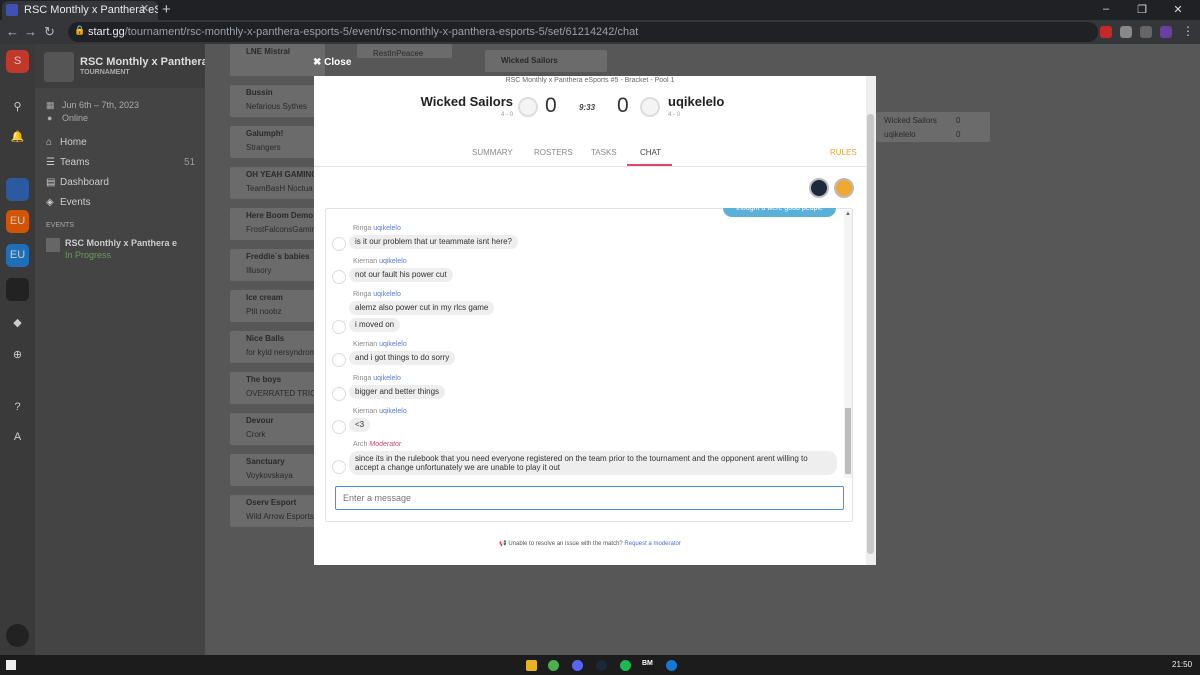 The width and height of the screenshot is (1200, 675). Describe the element at coordinates (848, 441) in the screenshot. I see `chat-scroll-thumb` at that location.